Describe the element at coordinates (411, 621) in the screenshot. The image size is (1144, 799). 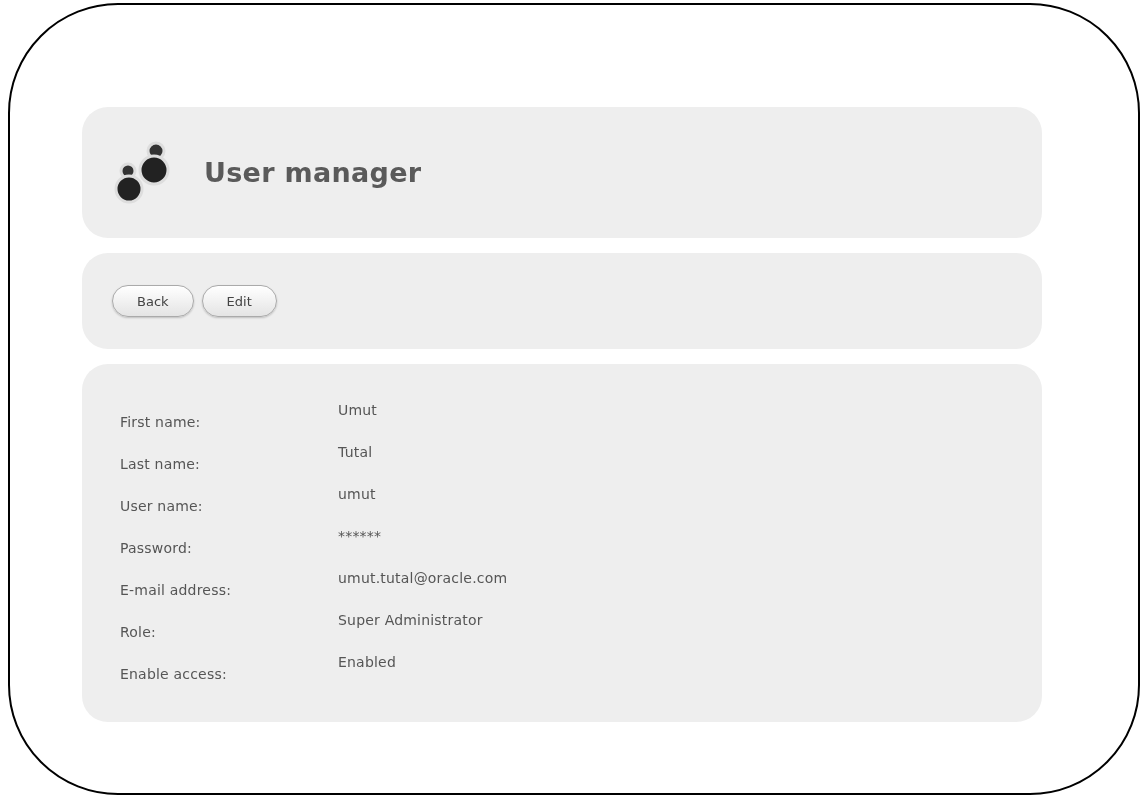
I see `field-value: Super Administrator` at that location.